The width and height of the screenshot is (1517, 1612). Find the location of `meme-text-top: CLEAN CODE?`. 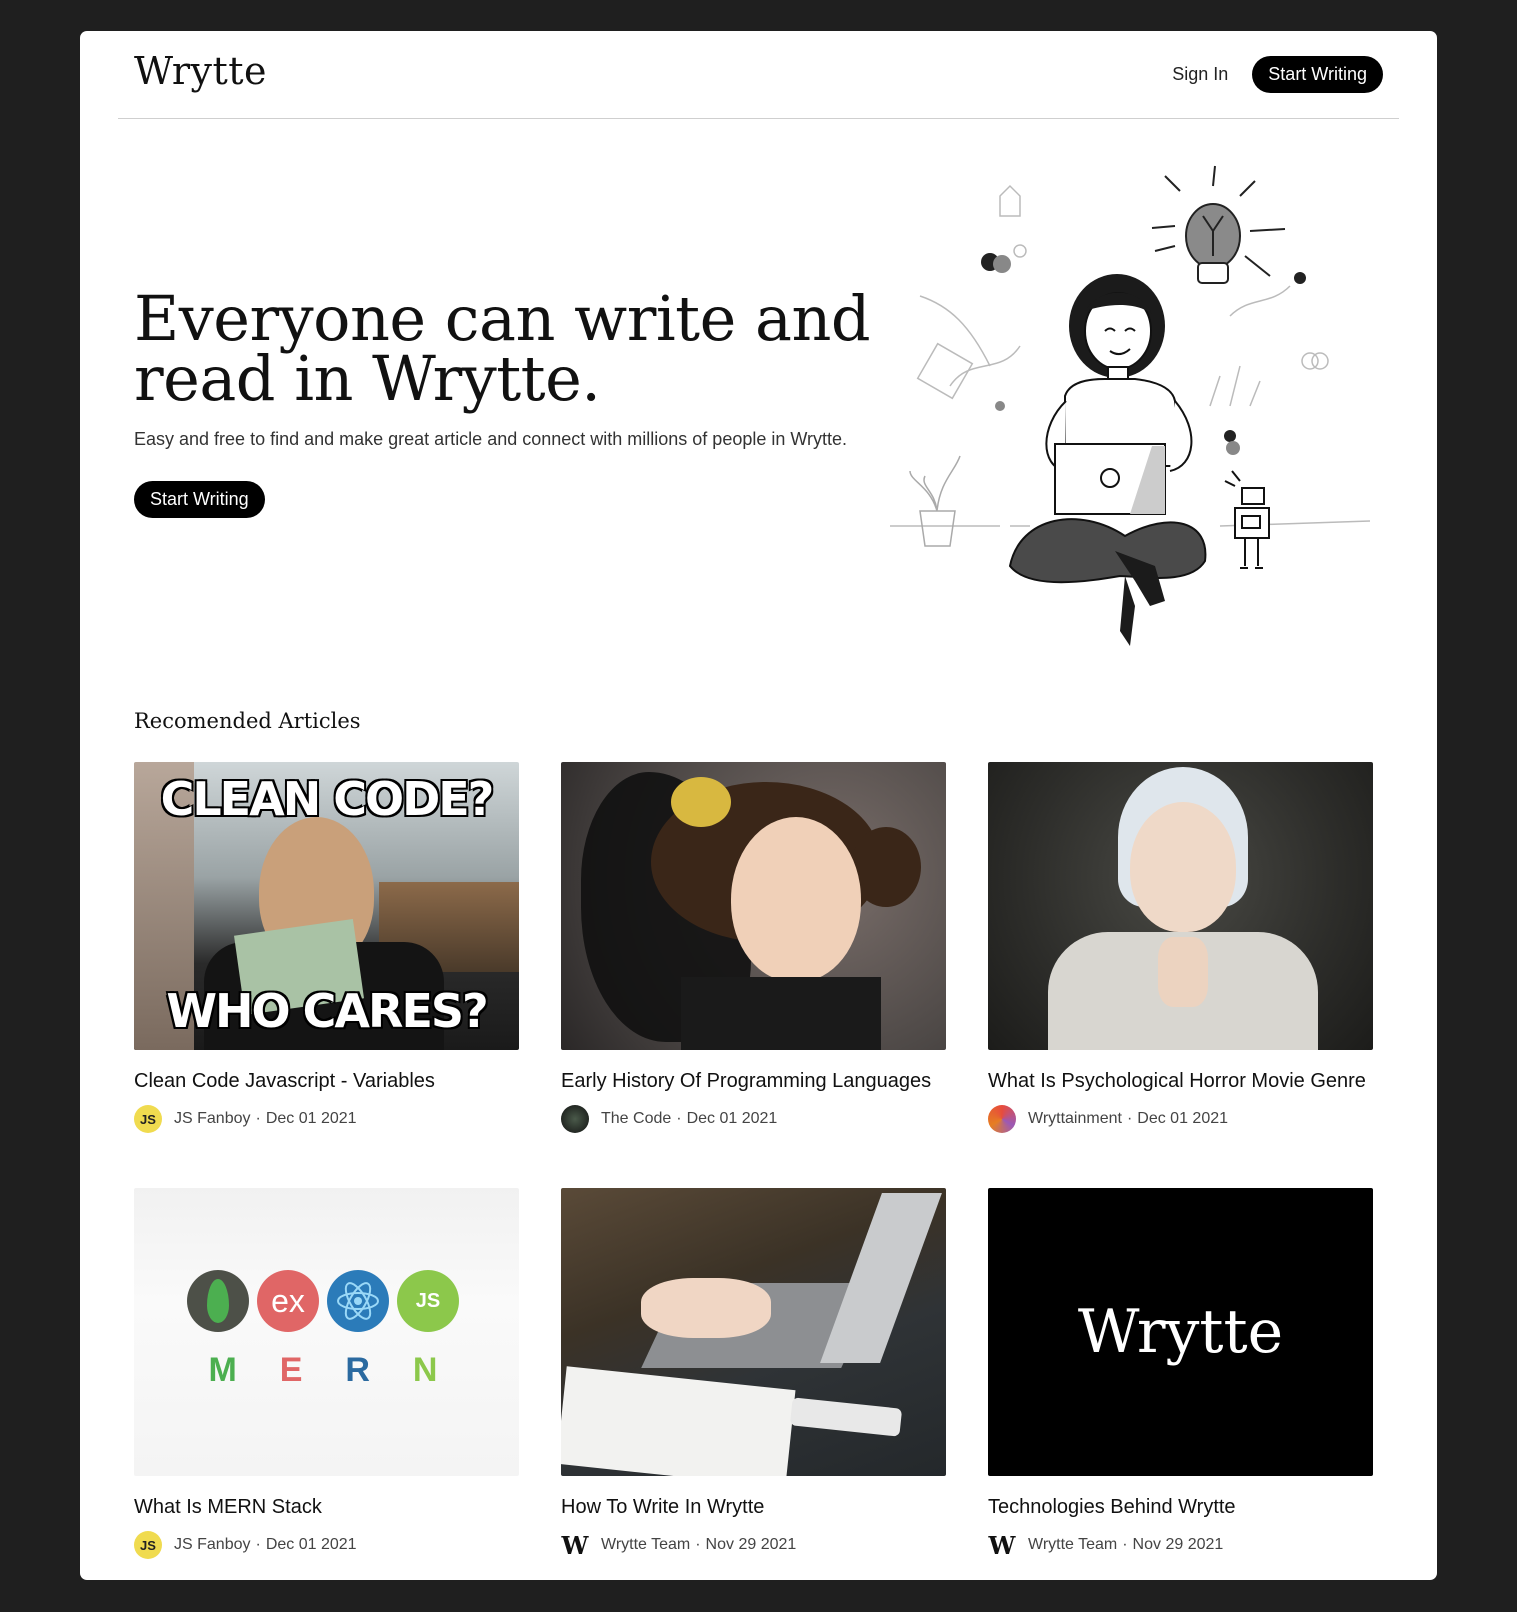

meme-text-top: CLEAN CODE? is located at coordinates (327, 799).